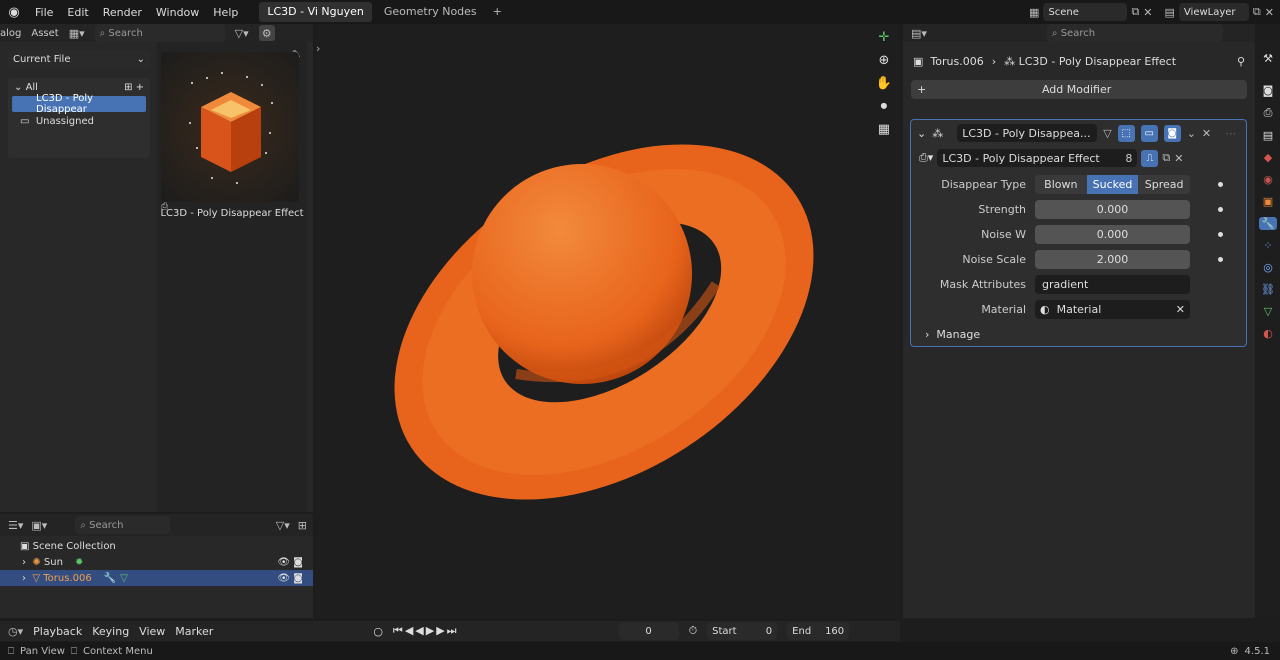 The height and width of the screenshot is (660, 1280). What do you see at coordinates (1107, 133) in the screenshot?
I see `edit-mode-icon: ▽` at bounding box center [1107, 133].